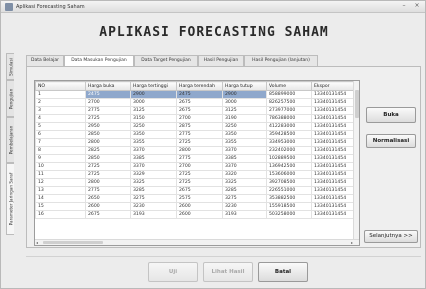 This screenshot has height=289, width=426. What do you see at coordinates (244, 206) in the screenshot?
I see `table-cell: 3230` at bounding box center [244, 206].